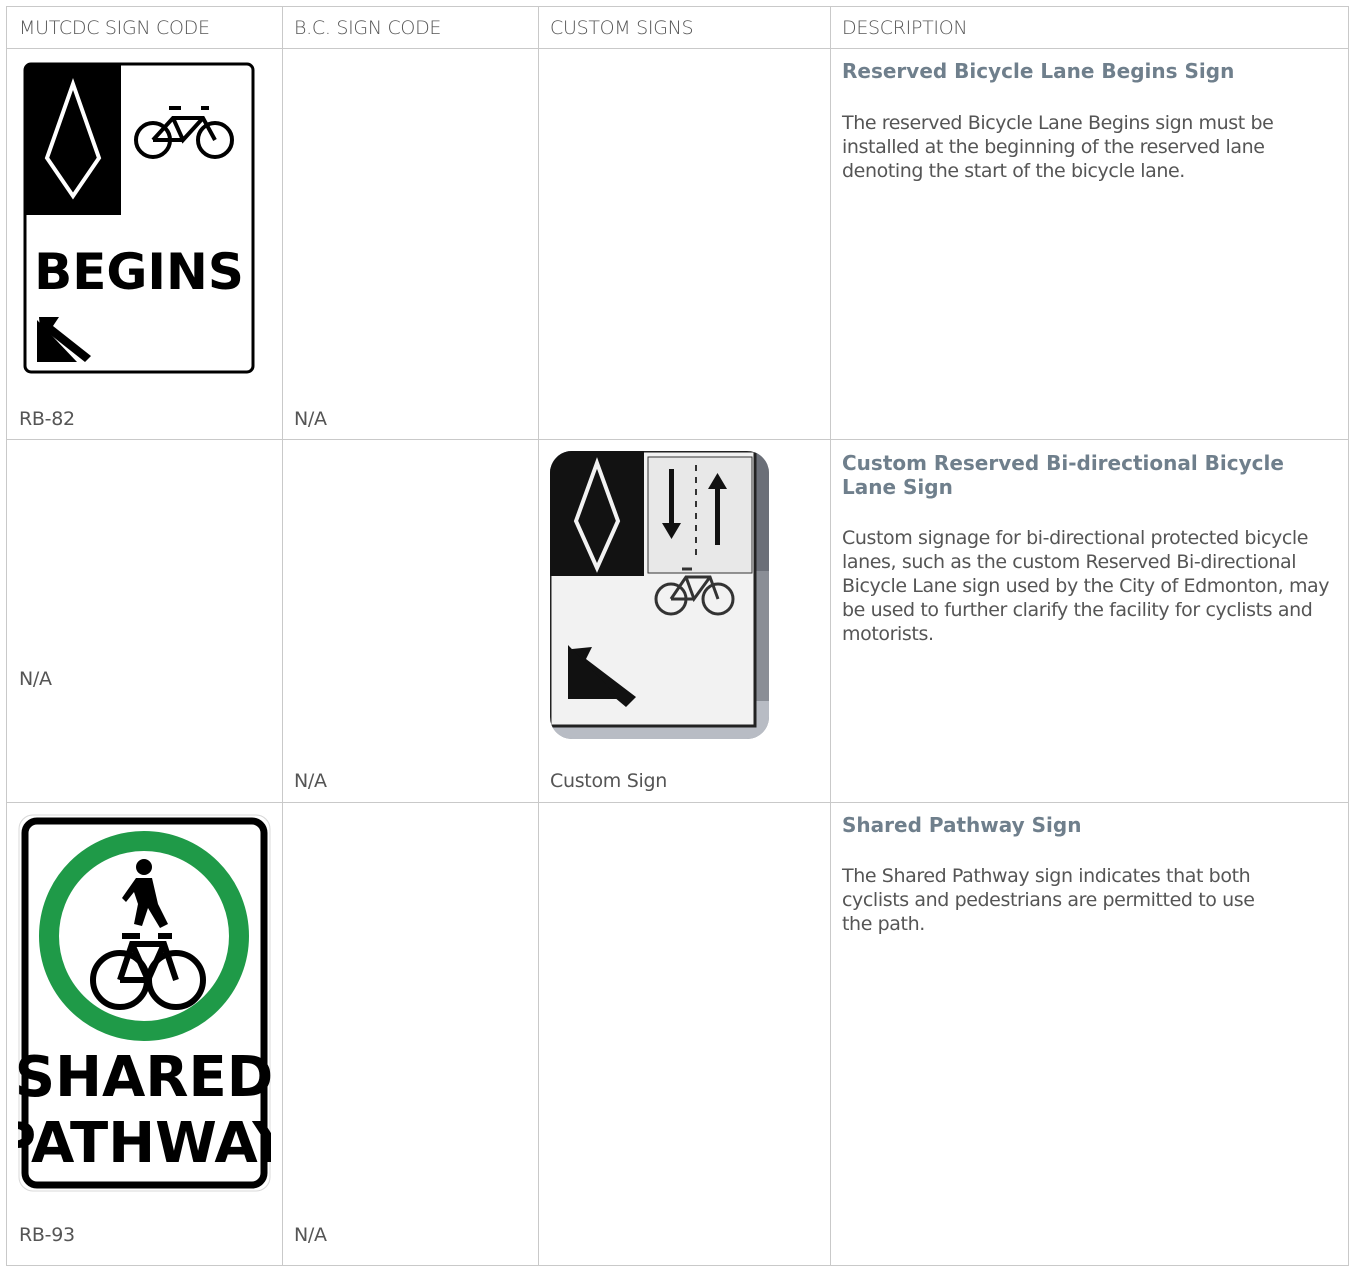 The width and height of the screenshot is (1352, 1266). What do you see at coordinates (622, 28) in the screenshot?
I see `header-custom: CUSTOM SIGNS` at bounding box center [622, 28].